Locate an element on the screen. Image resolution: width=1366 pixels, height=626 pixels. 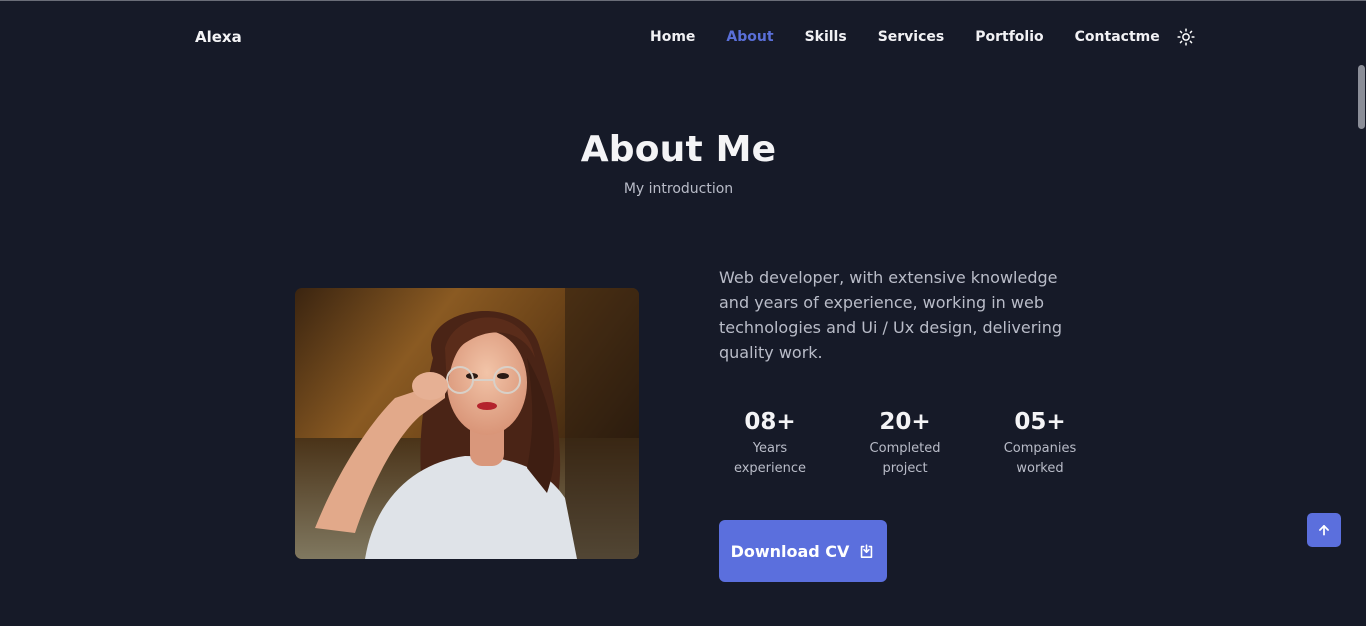
nav-about: About is located at coordinates (749, 37).